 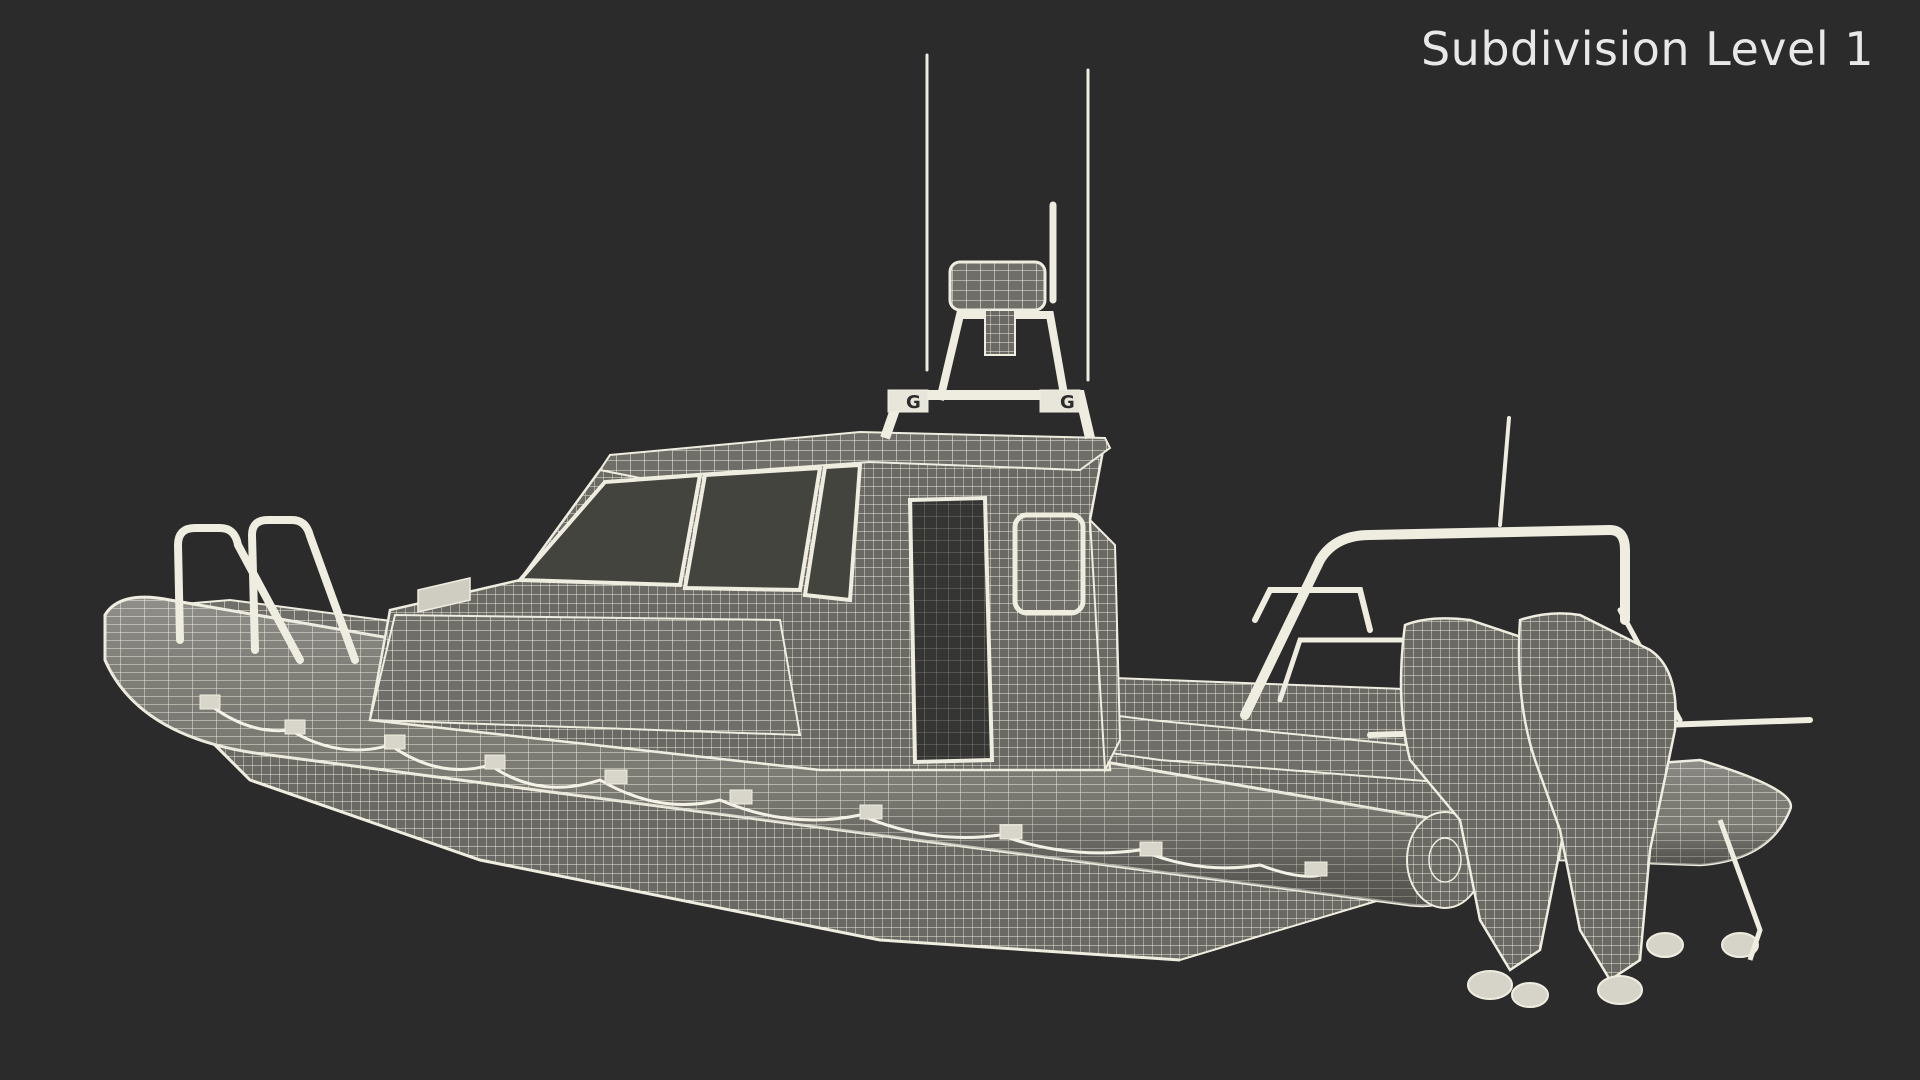 What do you see at coordinates (745, 602) in the screenshot?
I see `cabin` at bounding box center [745, 602].